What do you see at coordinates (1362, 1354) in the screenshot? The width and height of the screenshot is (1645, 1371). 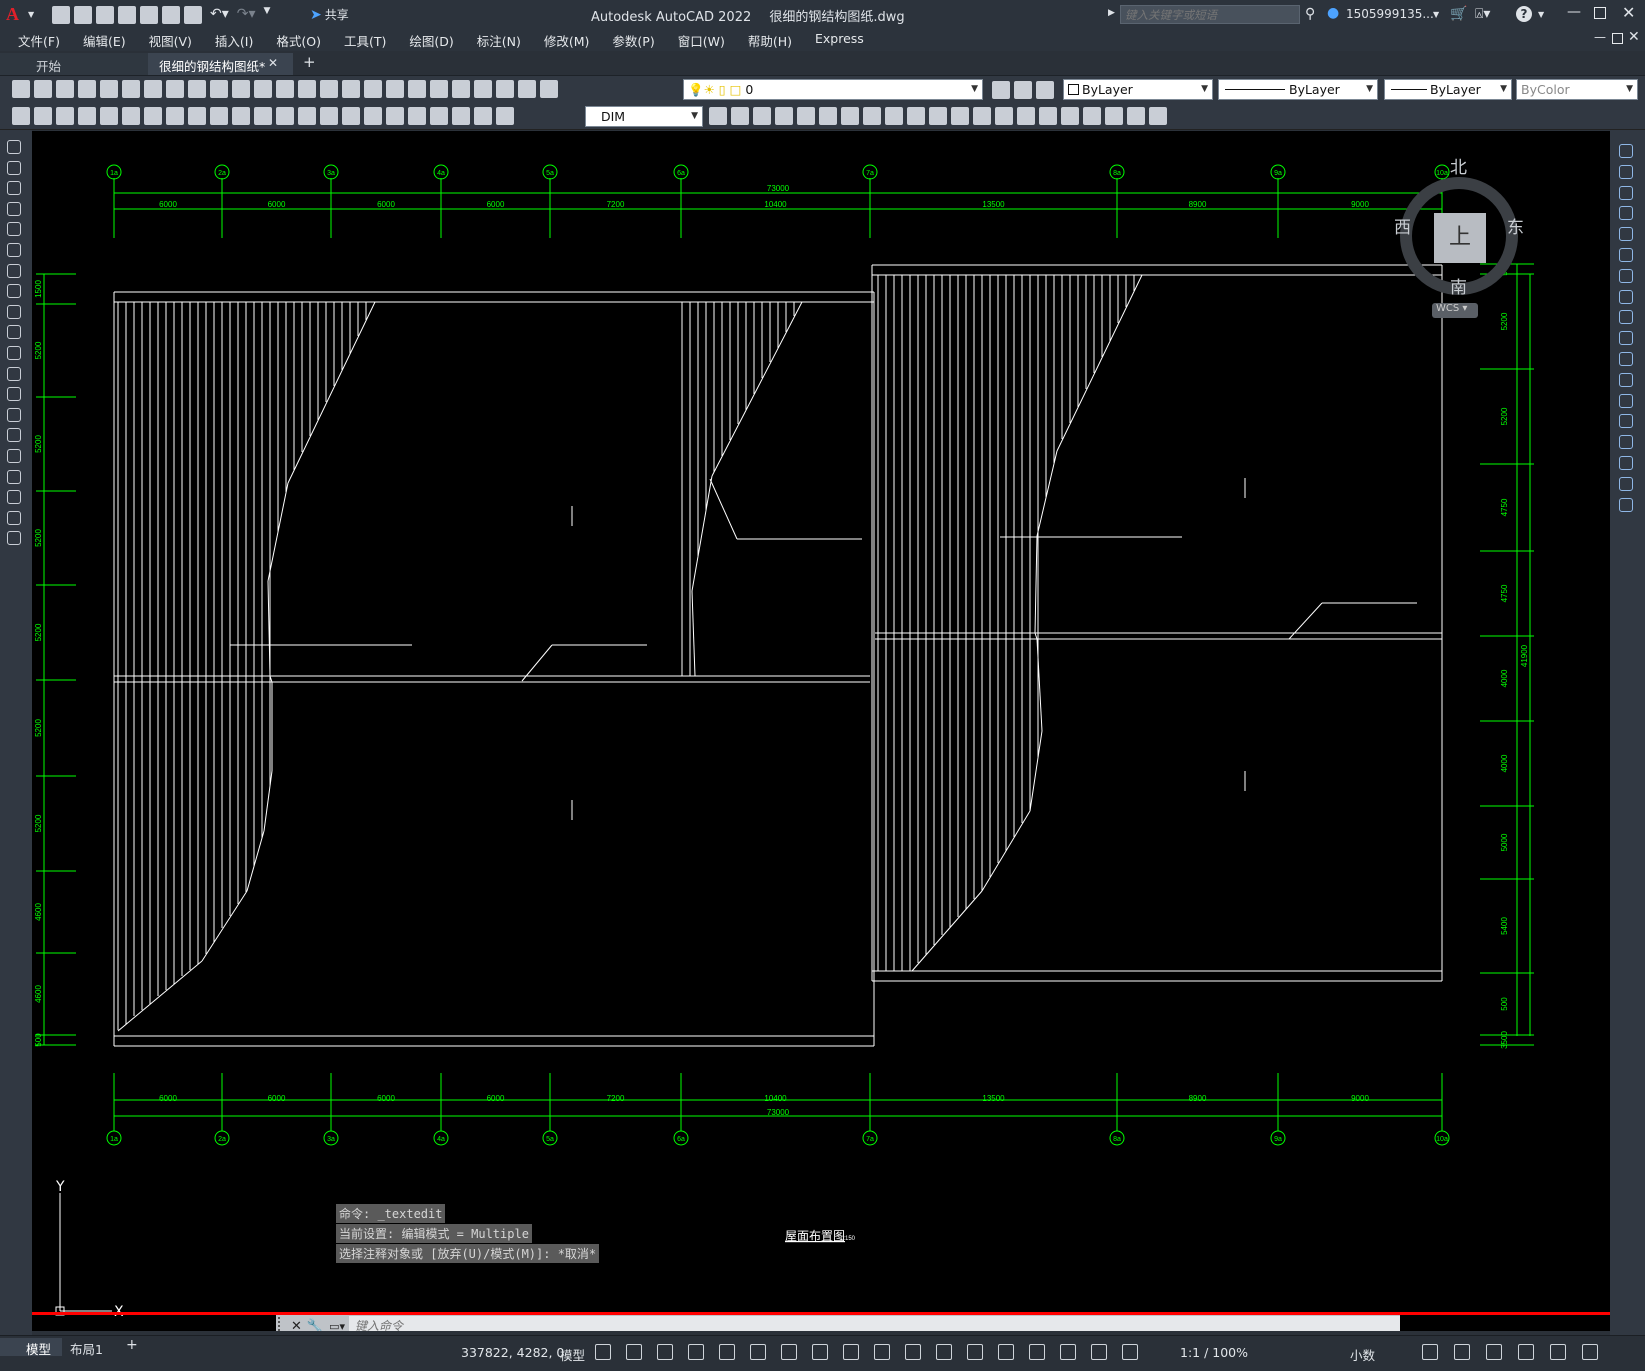 I see `units-selector: 小数` at bounding box center [1362, 1354].